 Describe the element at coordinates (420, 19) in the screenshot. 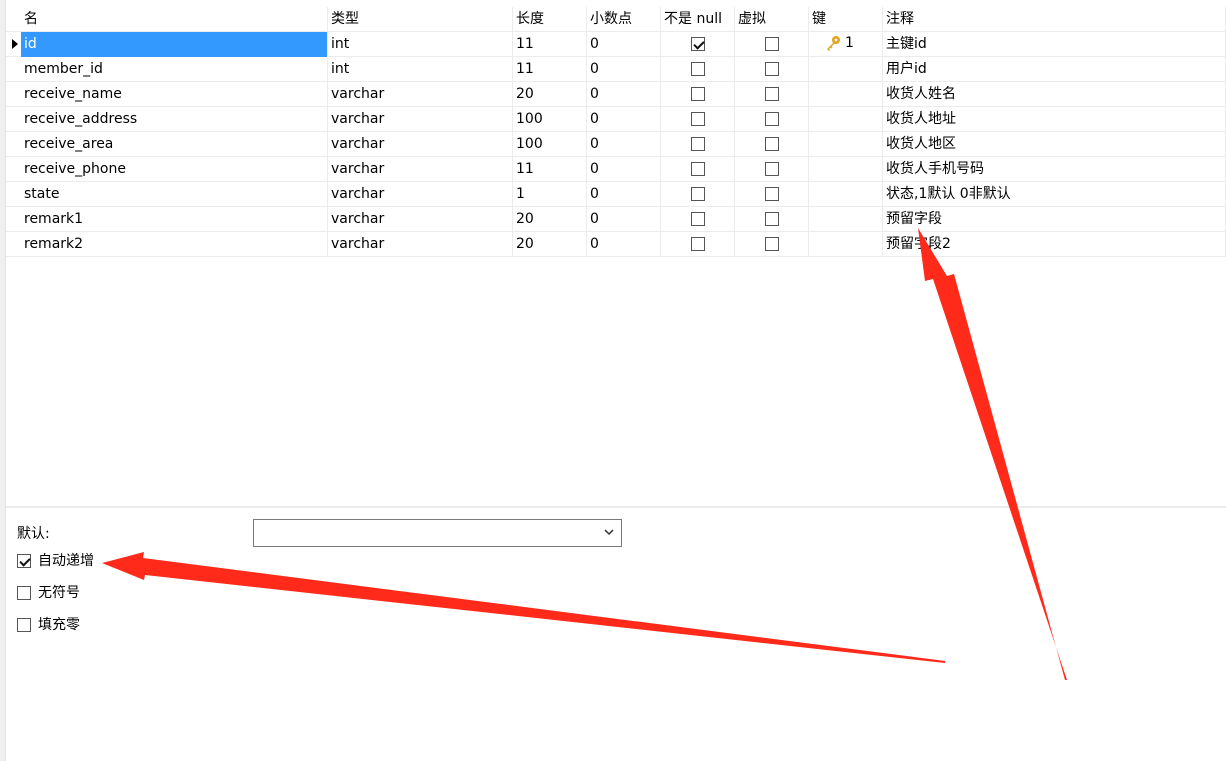

I see `column-header-type: 类型` at that location.